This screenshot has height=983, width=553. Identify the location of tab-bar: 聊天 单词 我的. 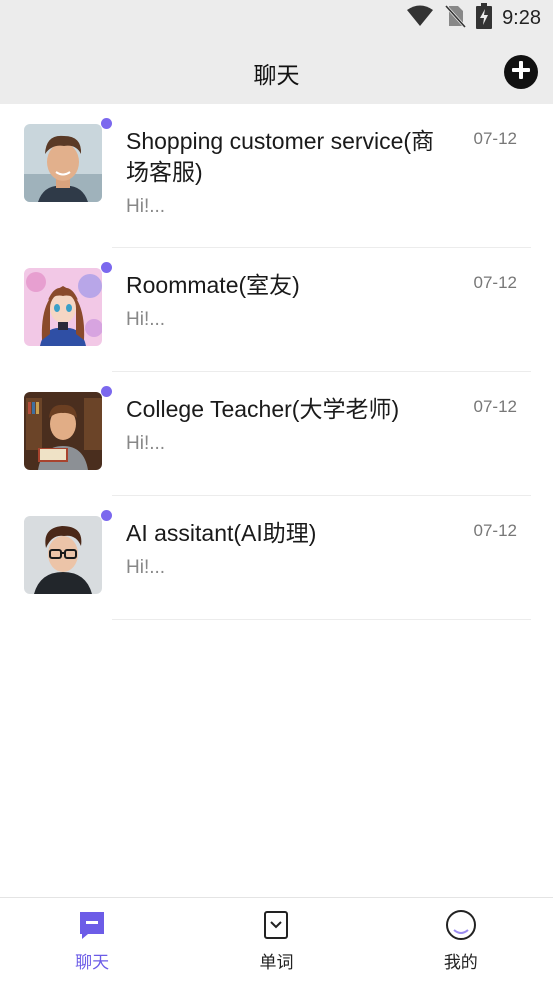
(276, 940).